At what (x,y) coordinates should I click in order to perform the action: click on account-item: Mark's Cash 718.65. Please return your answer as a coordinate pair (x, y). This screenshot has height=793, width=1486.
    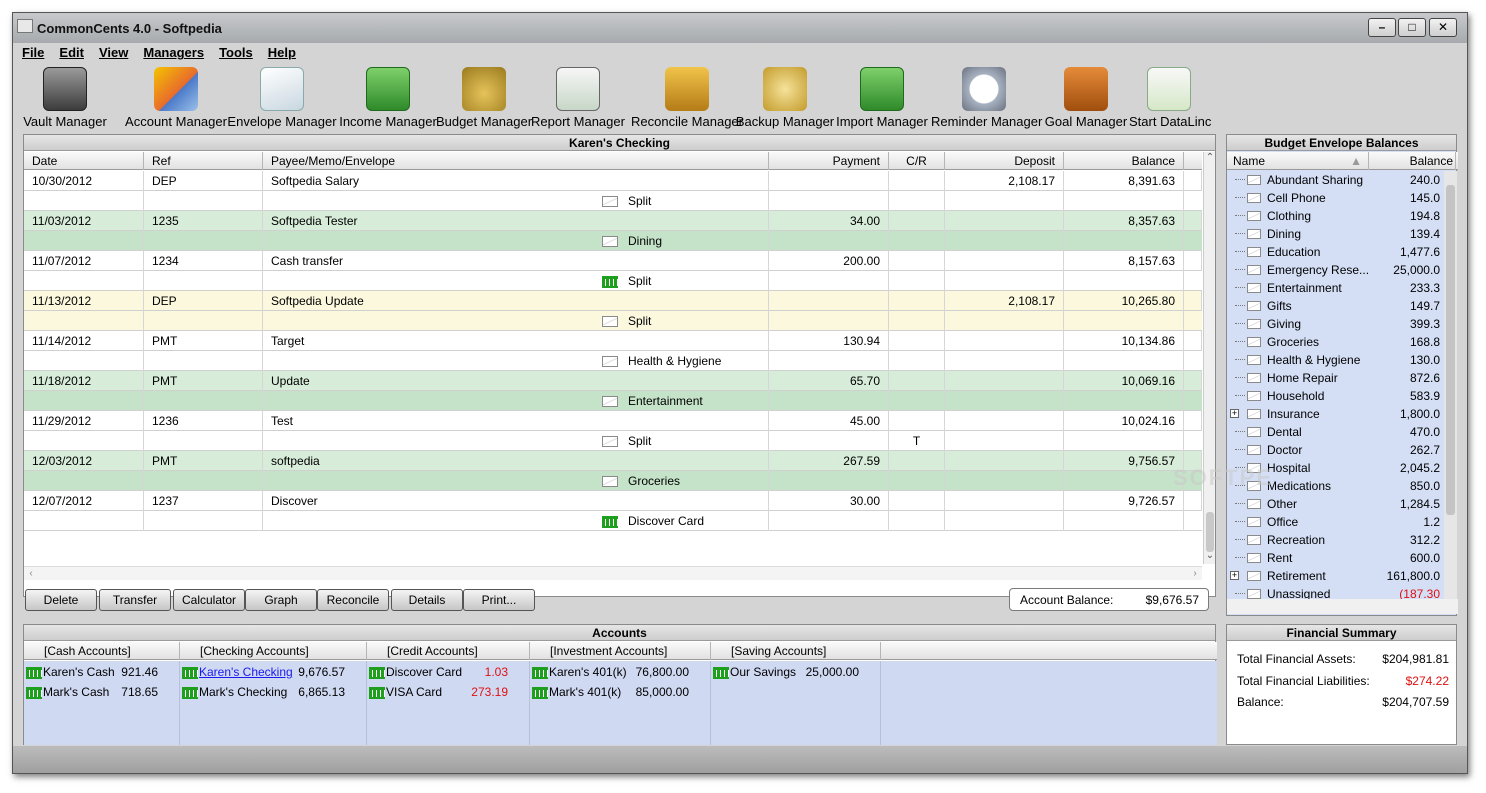
    Looking at the image, I should click on (102, 692).